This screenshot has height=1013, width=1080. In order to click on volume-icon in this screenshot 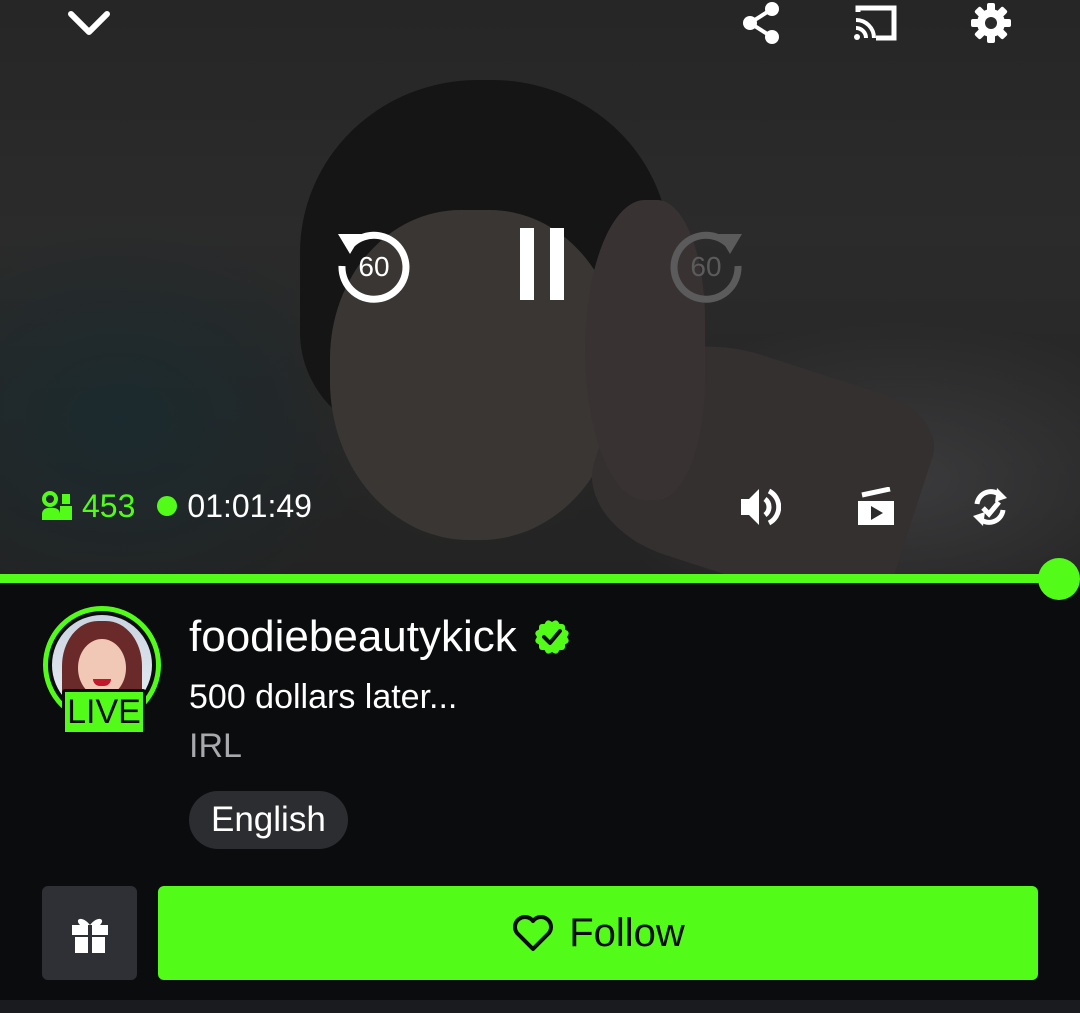, I will do `click(759, 507)`.